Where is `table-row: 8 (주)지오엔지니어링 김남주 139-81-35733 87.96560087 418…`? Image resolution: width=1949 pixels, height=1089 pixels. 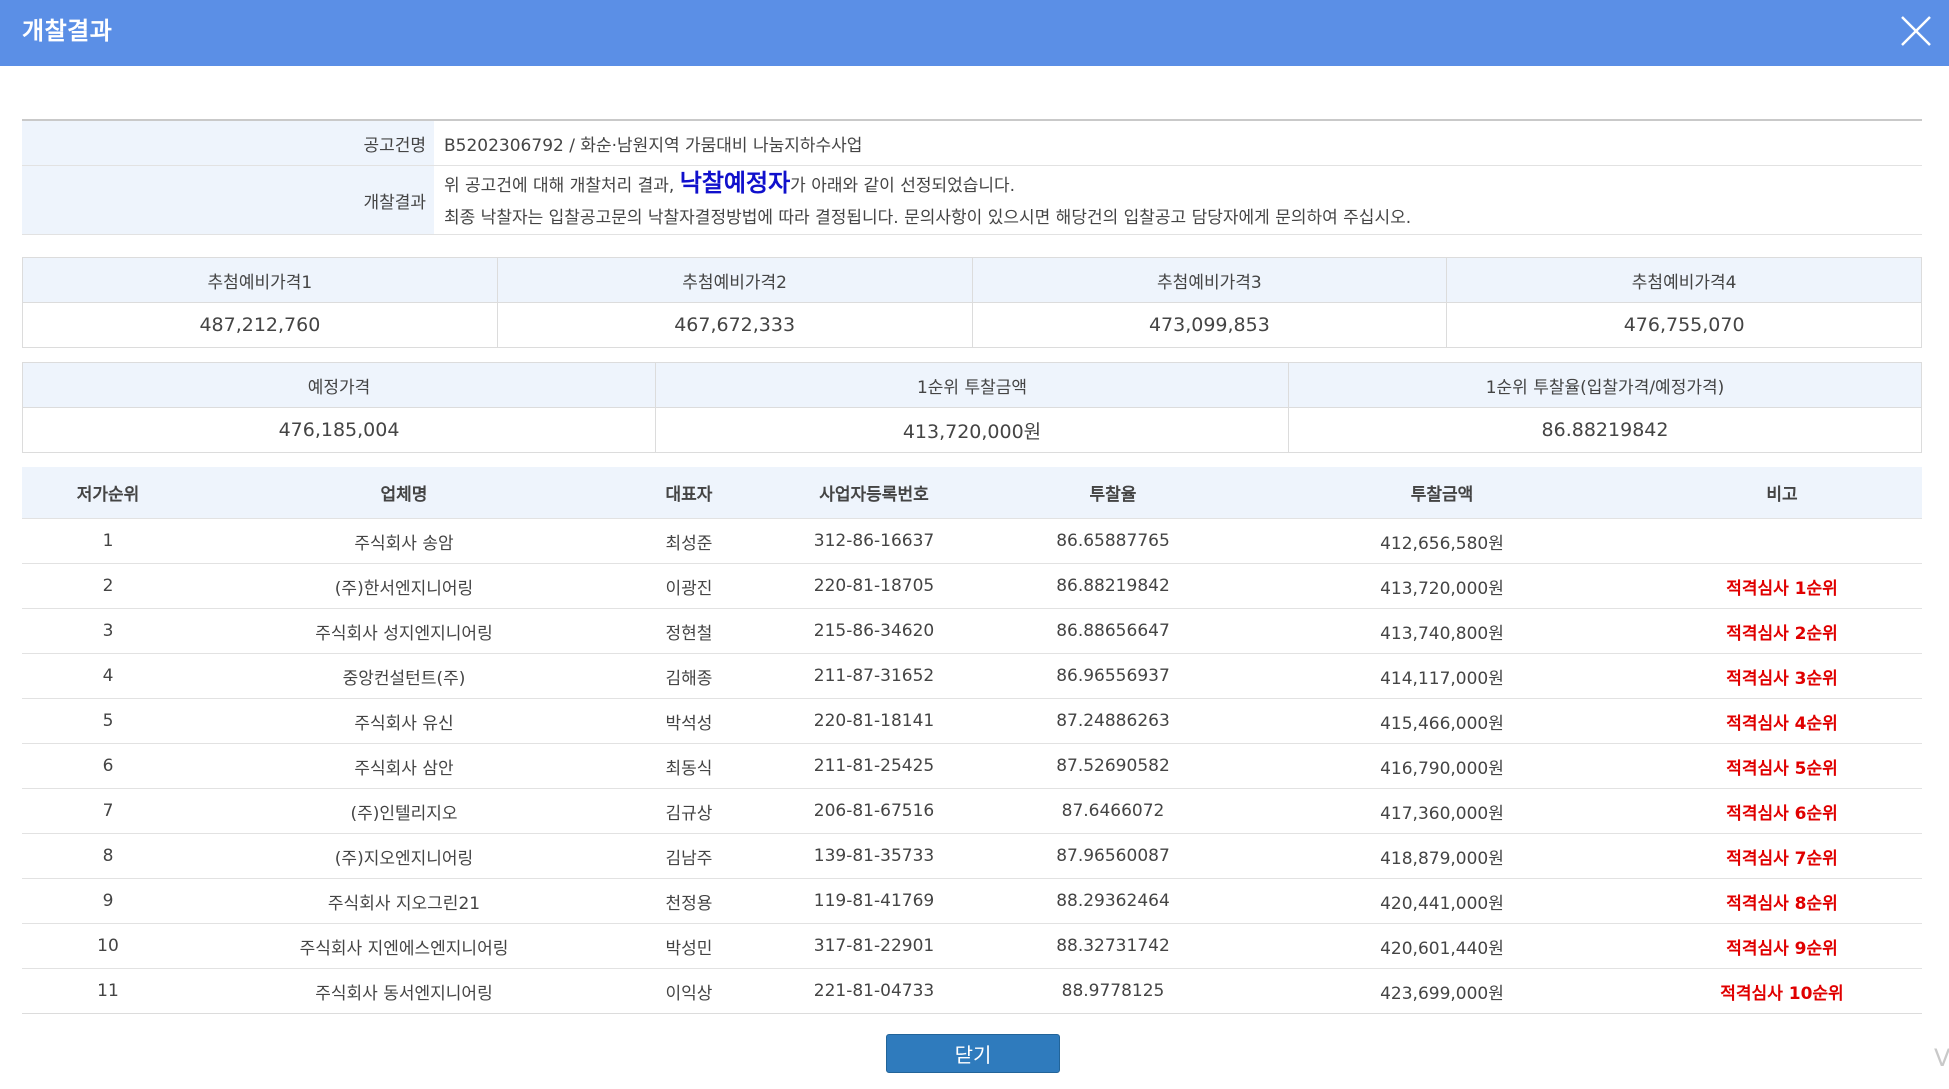
table-row: 8 (주)지오엔지니어링 김남주 139-81-35733 87.96560087 418… is located at coordinates (972, 856).